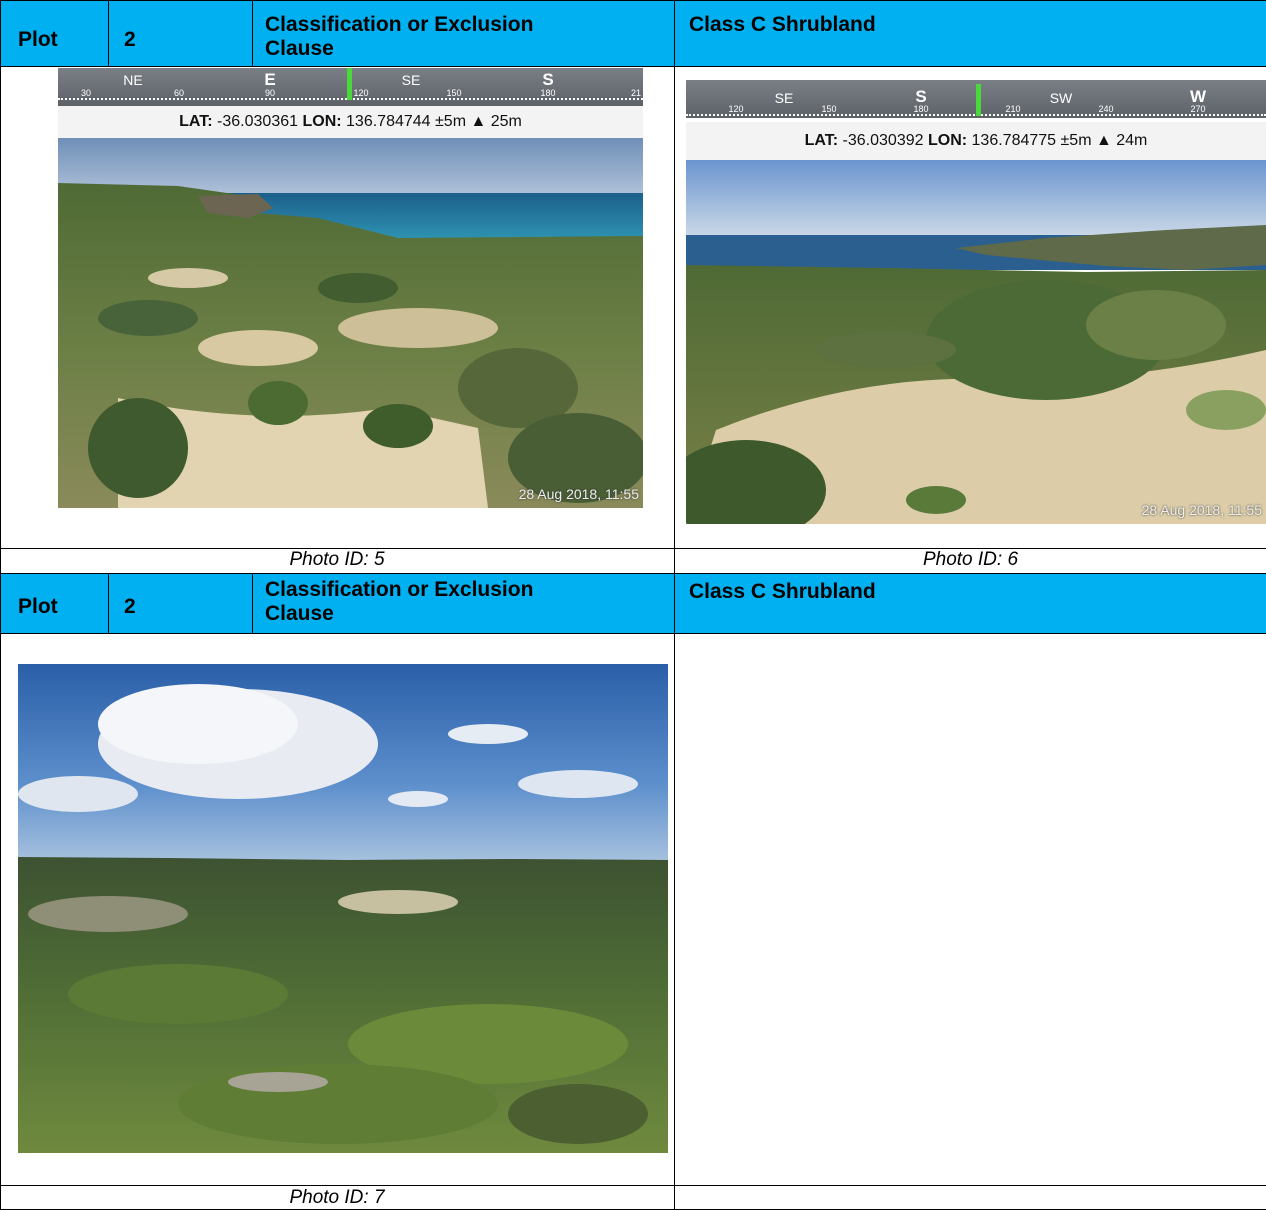  I want to click on compass-deg: 90, so click(270, 93).